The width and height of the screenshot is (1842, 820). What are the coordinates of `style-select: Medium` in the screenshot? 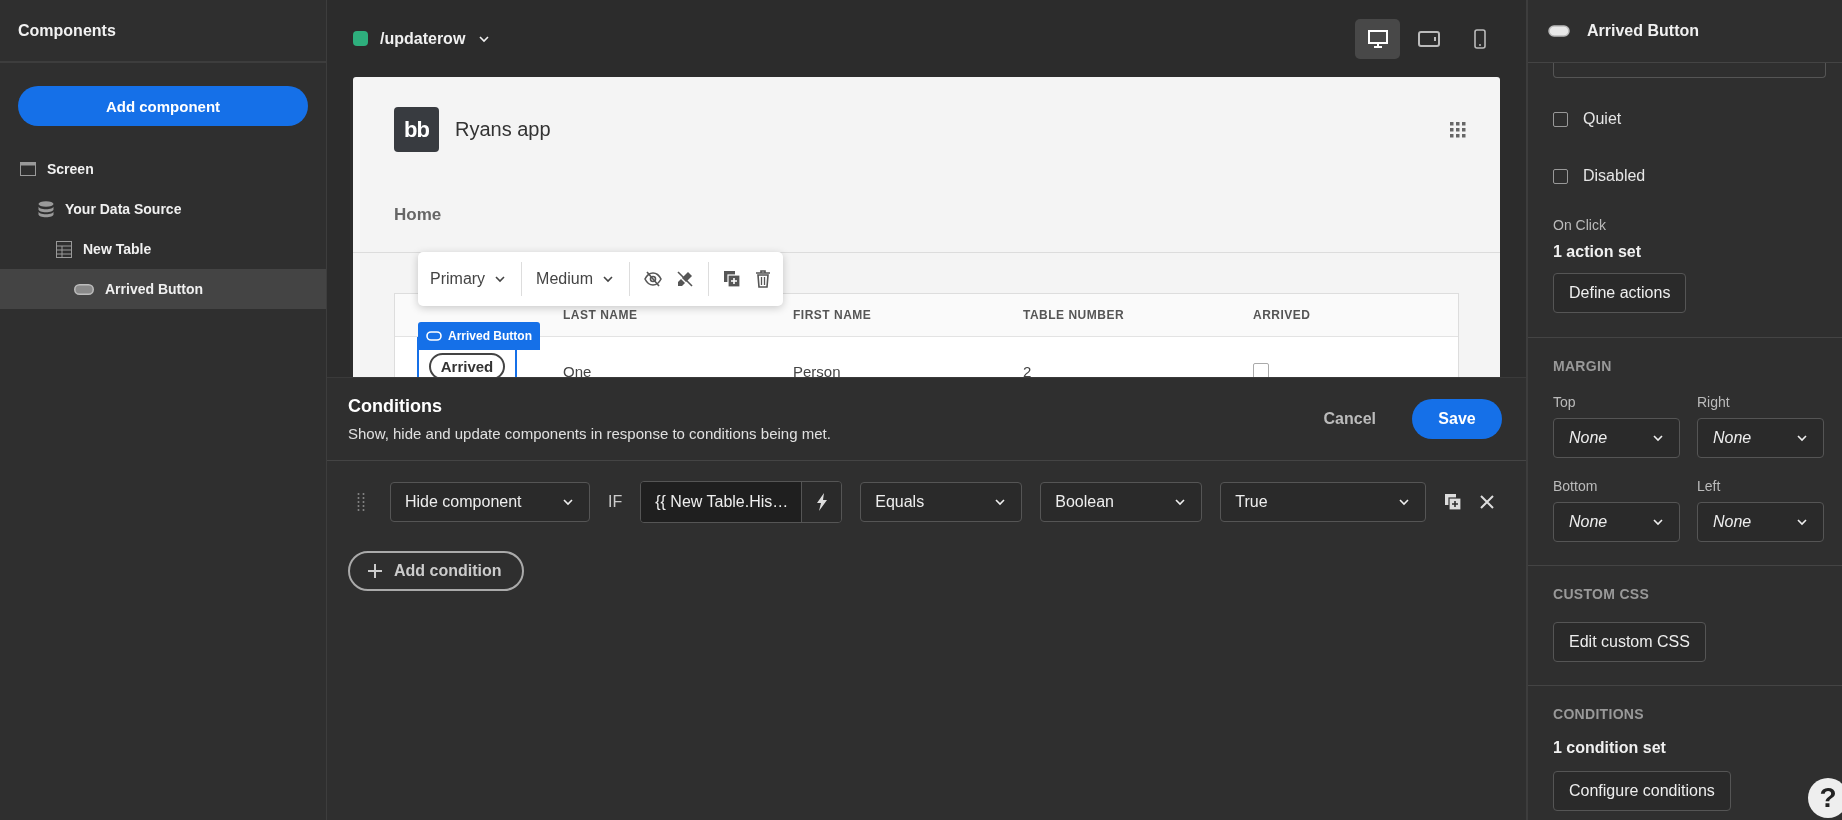 It's located at (575, 279).